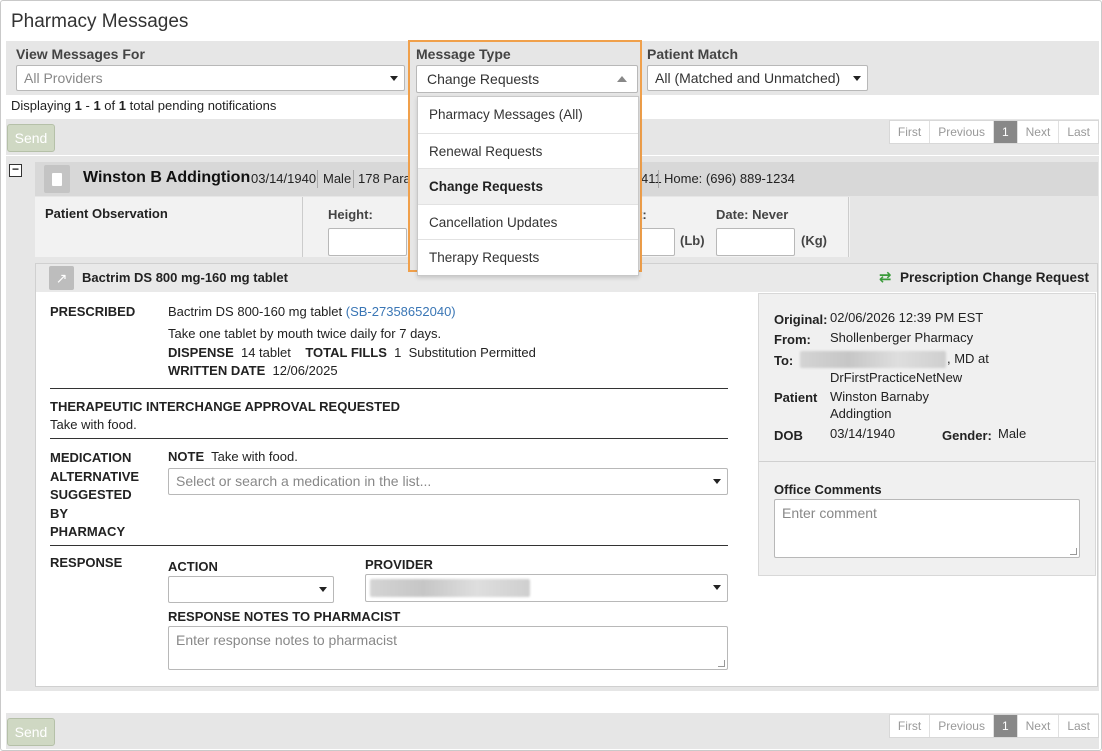 This screenshot has height=751, width=1102. What do you see at coordinates (995, 277) in the screenshot?
I see `rx-request-type: Prescription Change Request` at bounding box center [995, 277].